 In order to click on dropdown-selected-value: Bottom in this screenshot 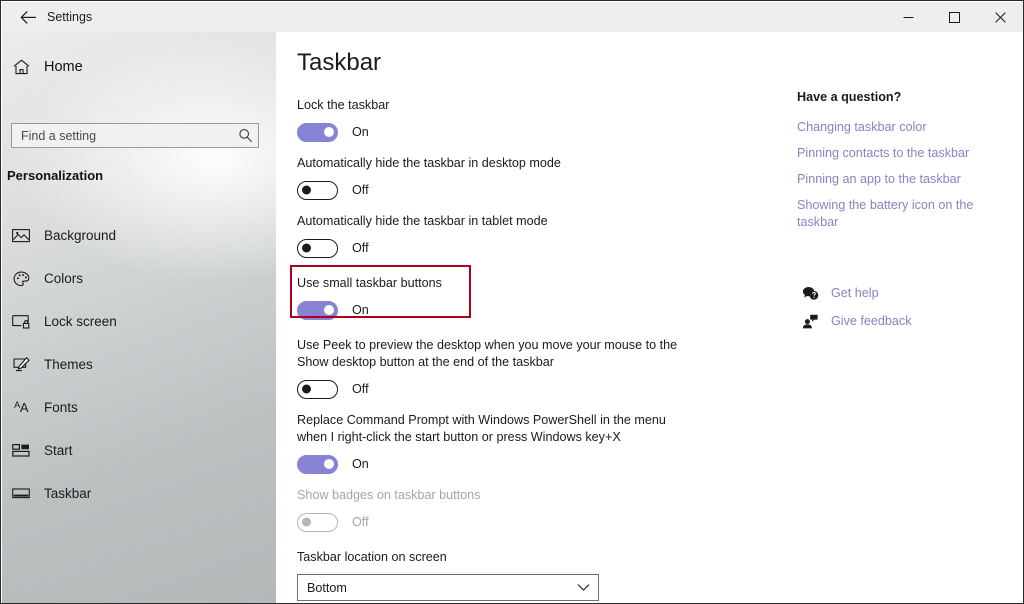, I will do `click(327, 587)`.